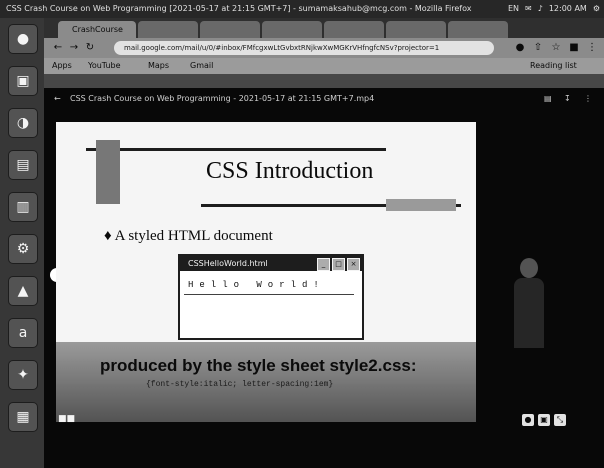 The width and height of the screenshot is (604, 468). What do you see at coordinates (74, 48) in the screenshot?
I see `forward-icon: →` at bounding box center [74, 48].